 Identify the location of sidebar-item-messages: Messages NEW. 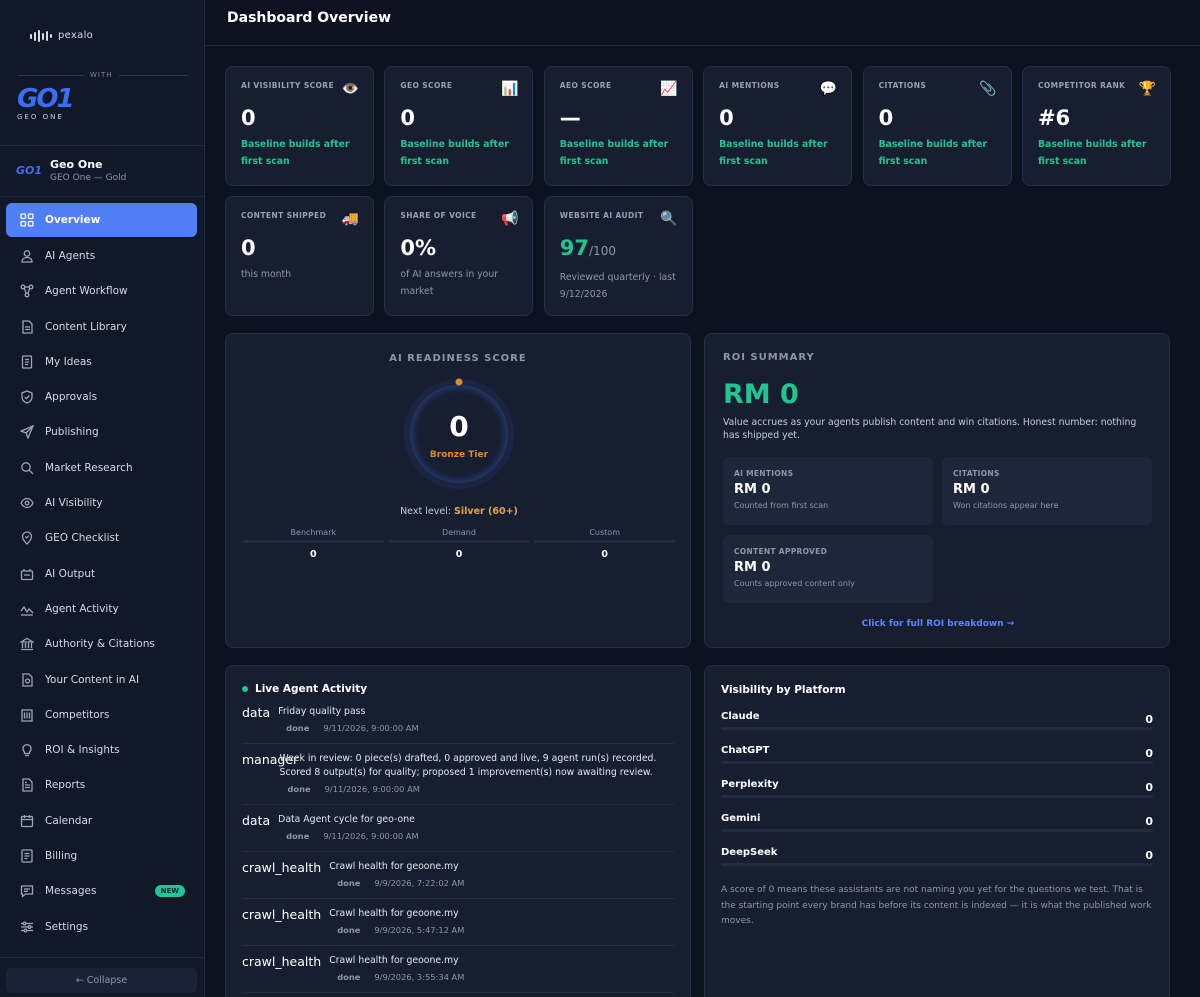
(101, 891).